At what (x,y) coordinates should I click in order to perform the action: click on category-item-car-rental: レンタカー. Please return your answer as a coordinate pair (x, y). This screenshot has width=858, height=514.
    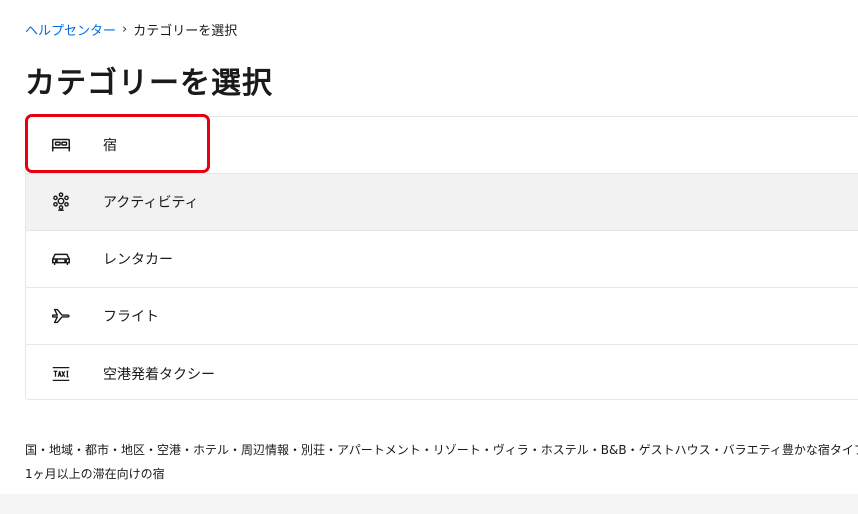
    Looking at the image, I should click on (442, 259).